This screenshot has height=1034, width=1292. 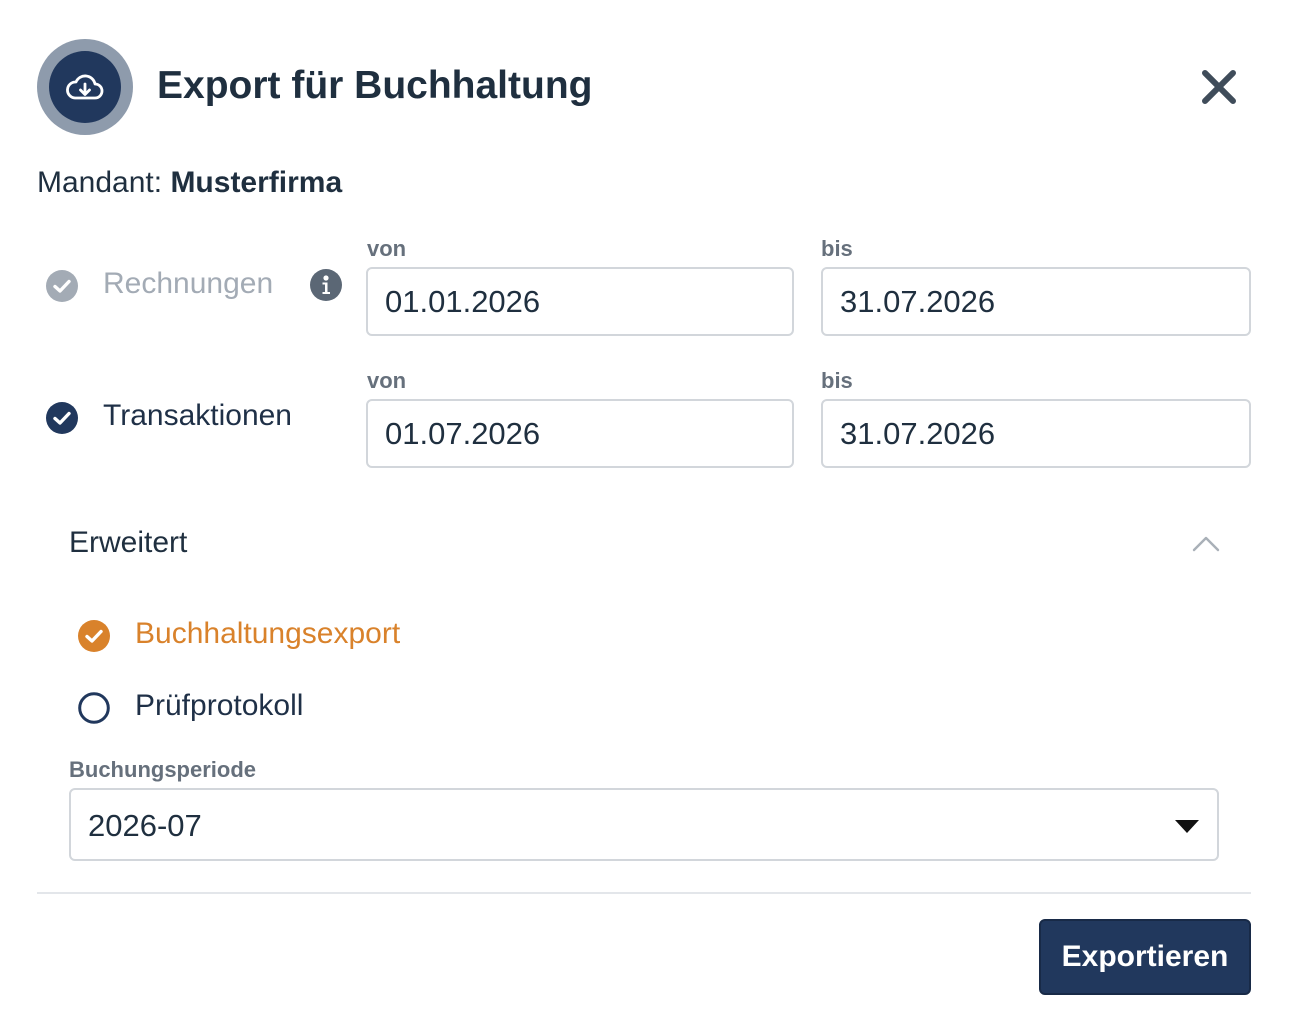 What do you see at coordinates (94, 636) in the screenshot?
I see `buchhaltungsexport-radio-icon` at bounding box center [94, 636].